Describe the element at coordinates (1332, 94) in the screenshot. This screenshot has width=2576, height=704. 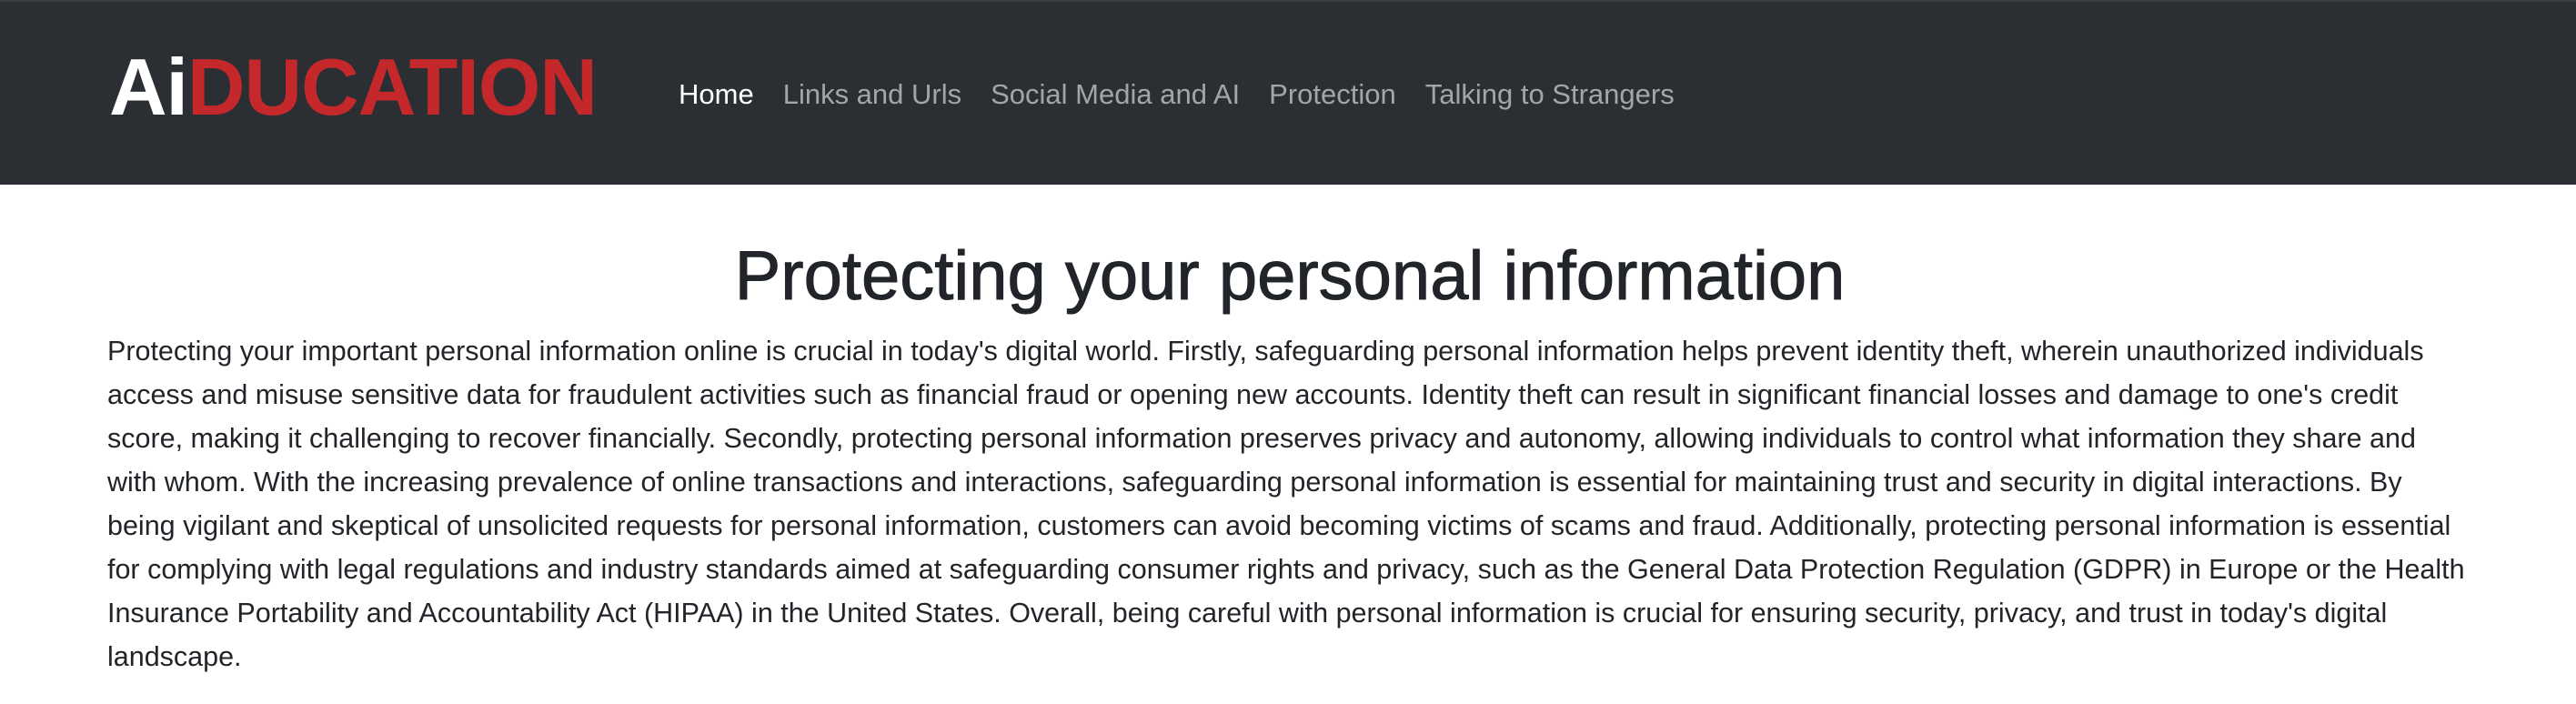
I see `nav-link-protection: Protection` at that location.